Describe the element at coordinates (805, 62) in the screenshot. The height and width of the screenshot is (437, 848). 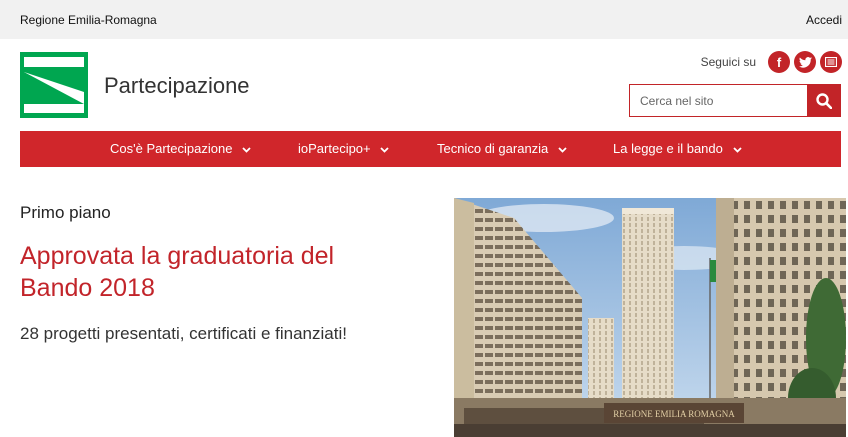
I see `twitter-icon` at that location.